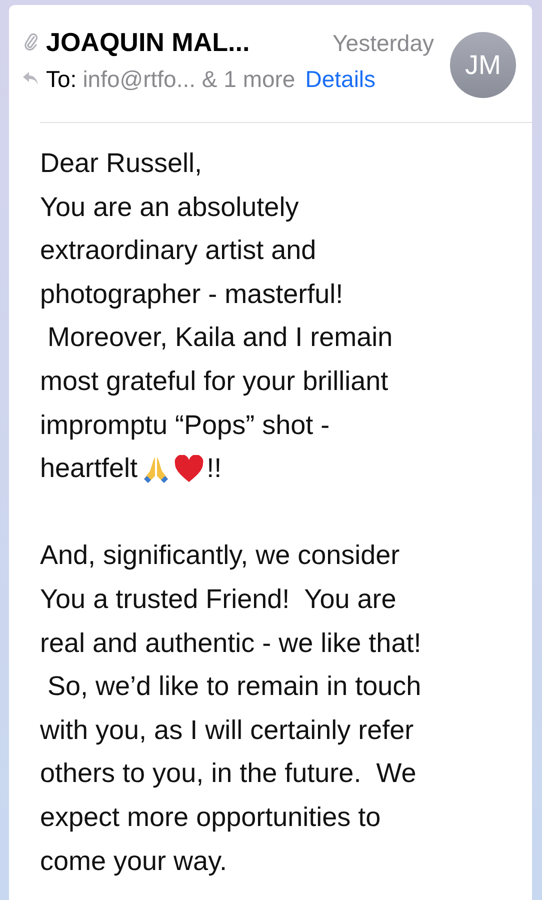 This screenshot has width=542, height=900. Describe the element at coordinates (185, 425) in the screenshot. I see `message-line: impromptu “Pops” shot -` at that location.